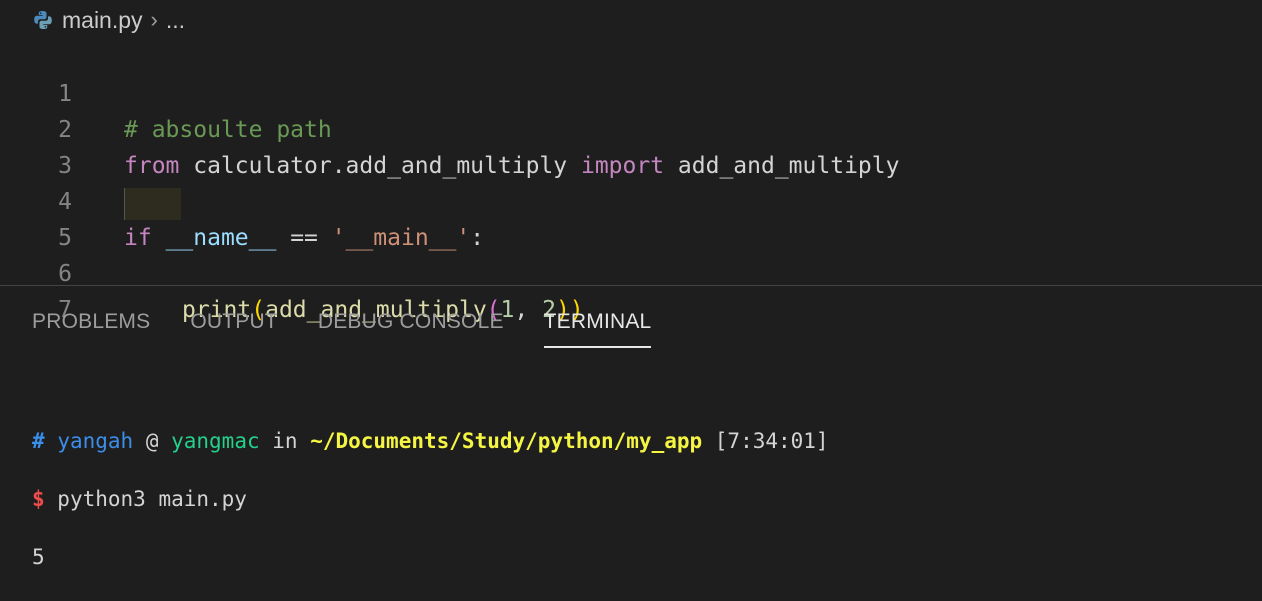 The width and height of the screenshot is (1262, 601). I want to click on keyword-token: import, so click(622, 166).